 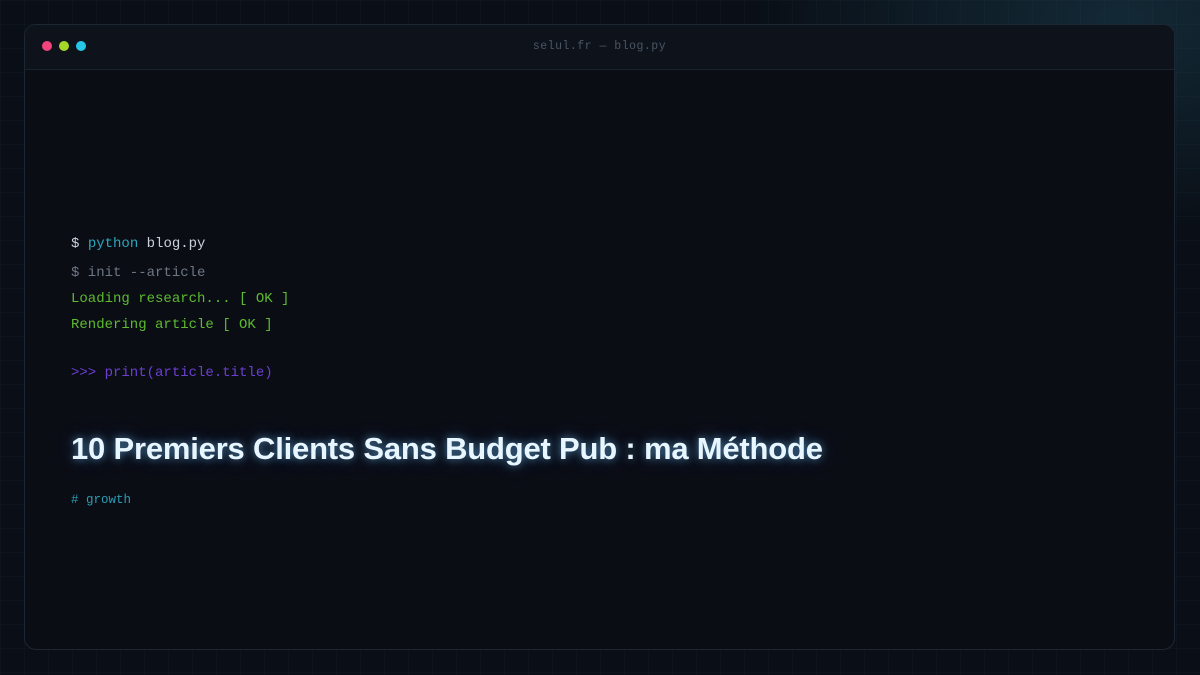 I want to click on prompt-symbol: $, so click(x=75, y=244).